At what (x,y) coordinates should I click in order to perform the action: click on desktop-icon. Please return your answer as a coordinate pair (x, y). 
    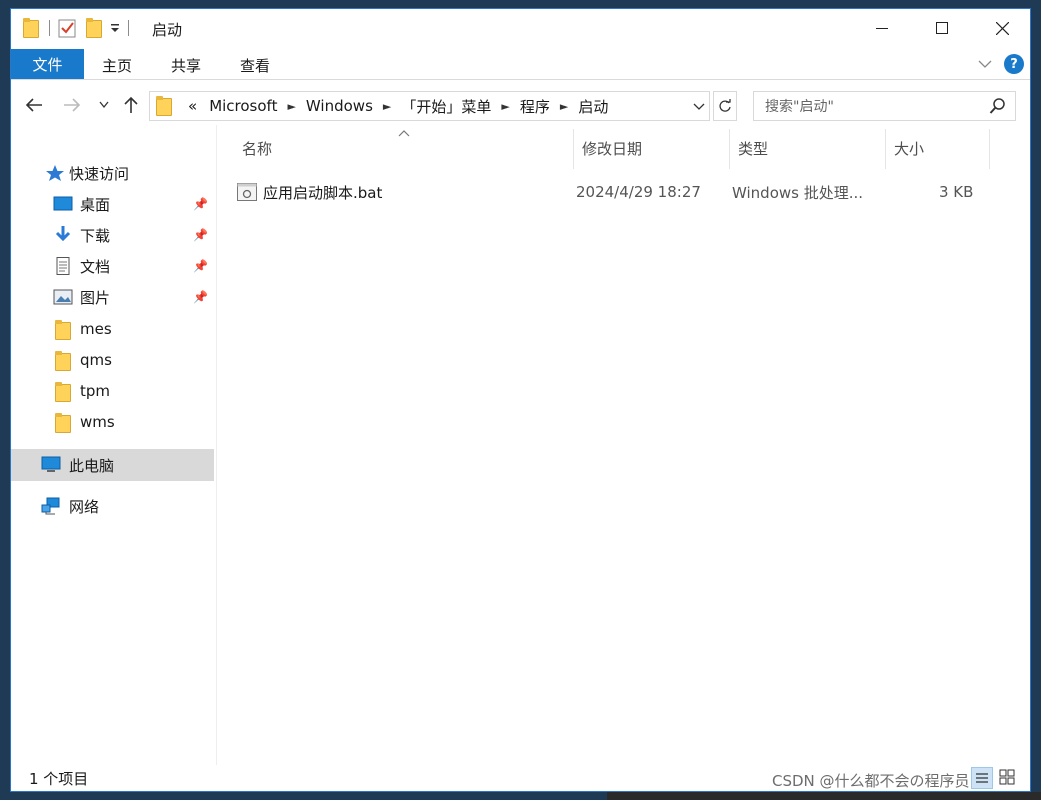
    Looking at the image, I should click on (63, 203).